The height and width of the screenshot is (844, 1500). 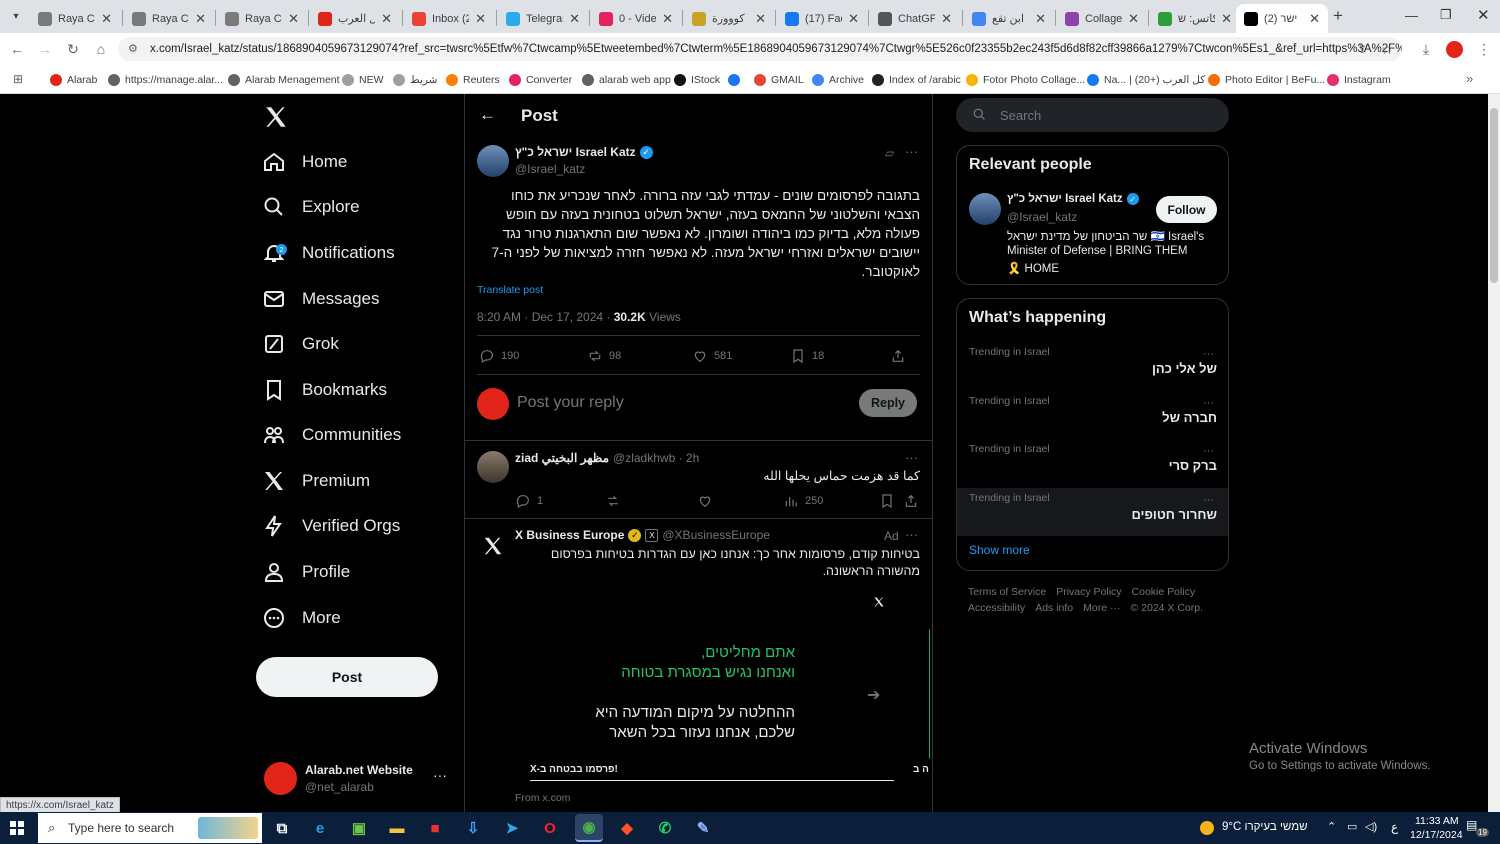 I want to click on site-info-icon: ⚙, so click(x=133, y=48).